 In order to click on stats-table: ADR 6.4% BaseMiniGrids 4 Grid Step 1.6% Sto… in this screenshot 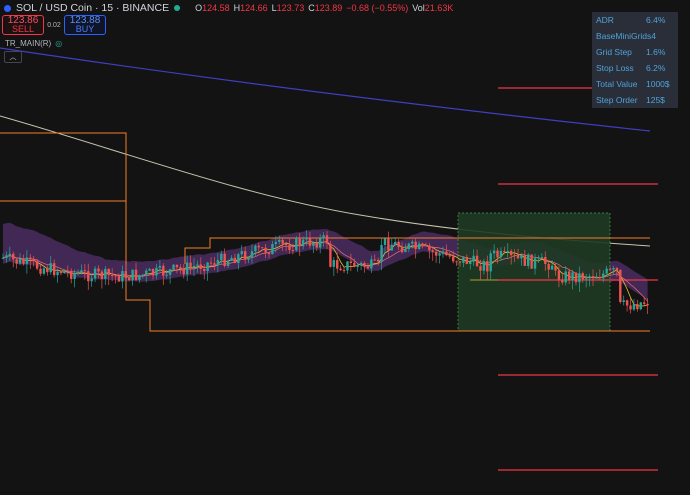, I will do `click(635, 60)`.